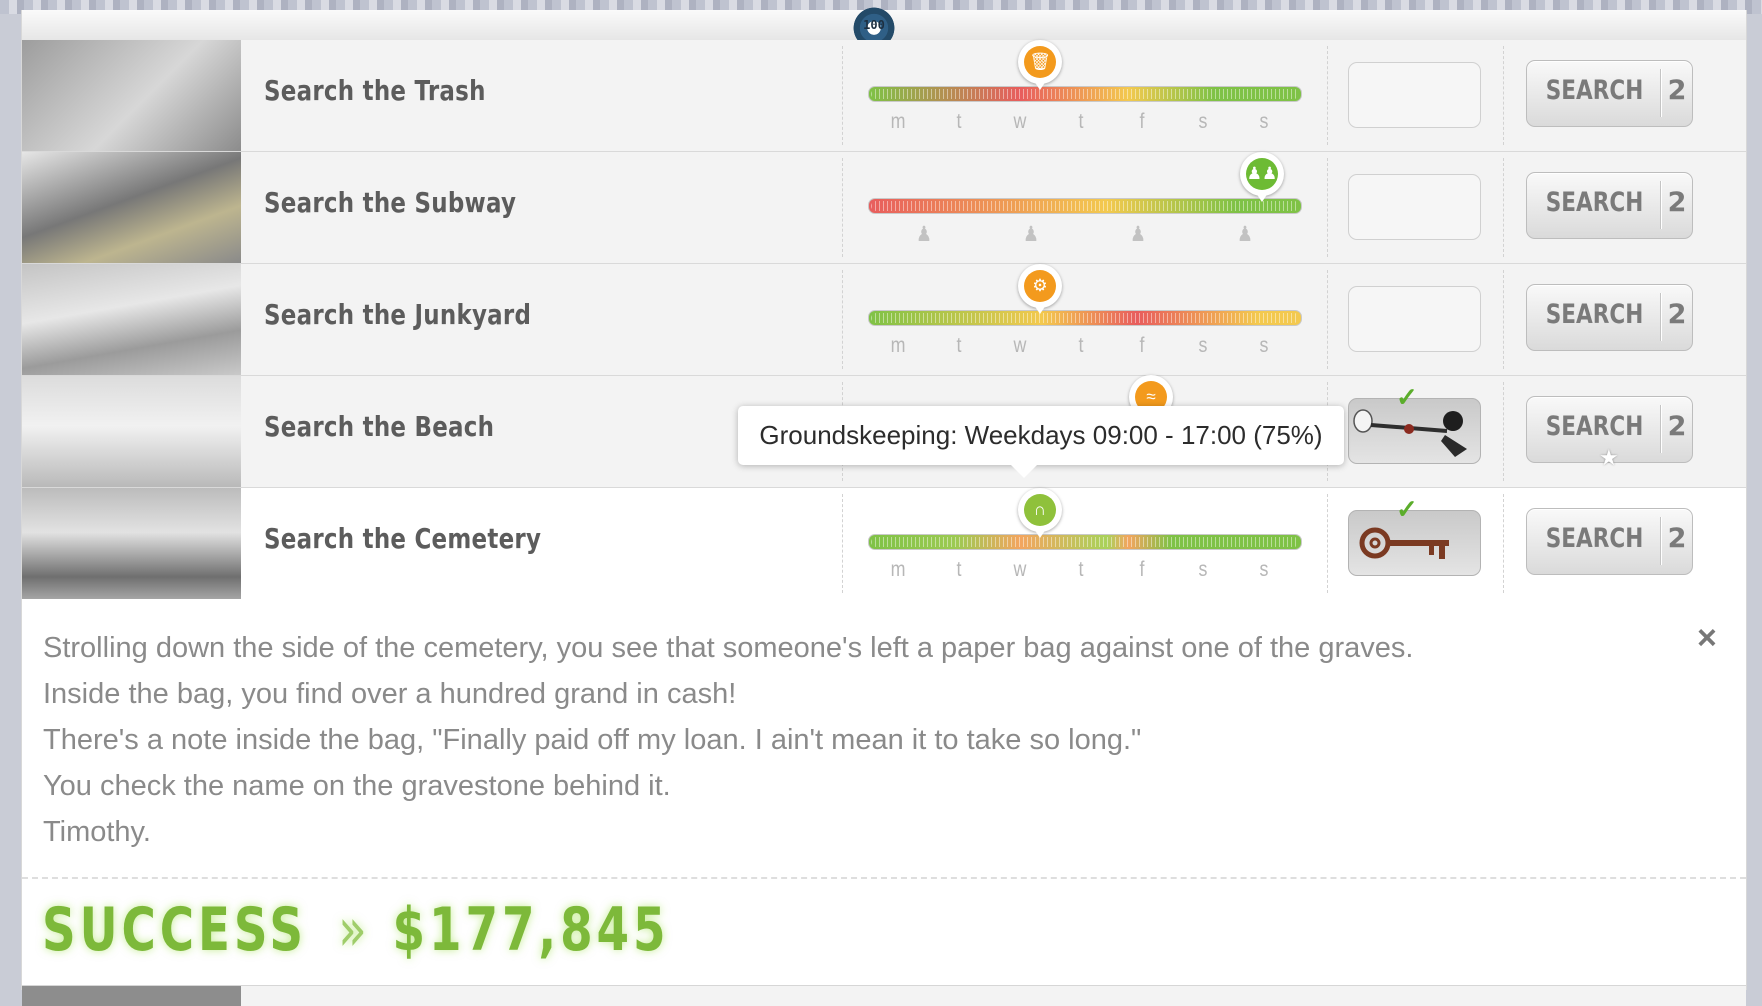  I want to click on panel-header: 100, so click(884, 28).